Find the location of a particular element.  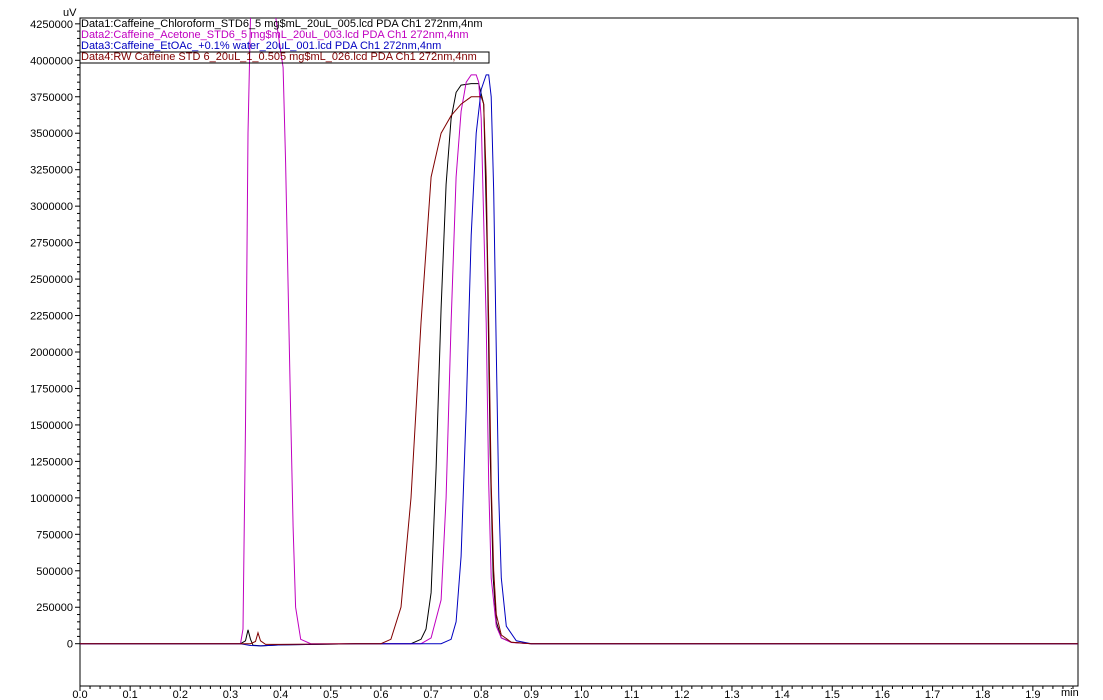

y-tick-label: 2000000 is located at coordinates (51, 353).